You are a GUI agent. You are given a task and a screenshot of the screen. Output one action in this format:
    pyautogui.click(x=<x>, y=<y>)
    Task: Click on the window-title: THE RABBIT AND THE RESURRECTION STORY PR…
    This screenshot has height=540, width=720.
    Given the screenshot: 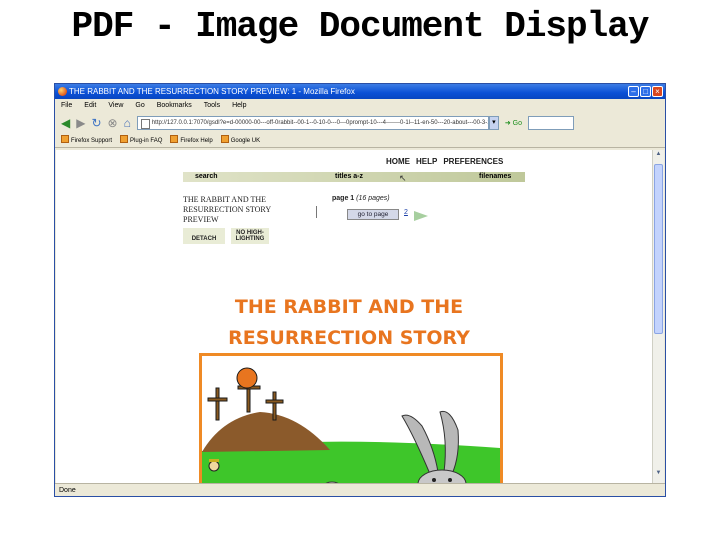 What is the action you would take?
    pyautogui.click(x=212, y=91)
    